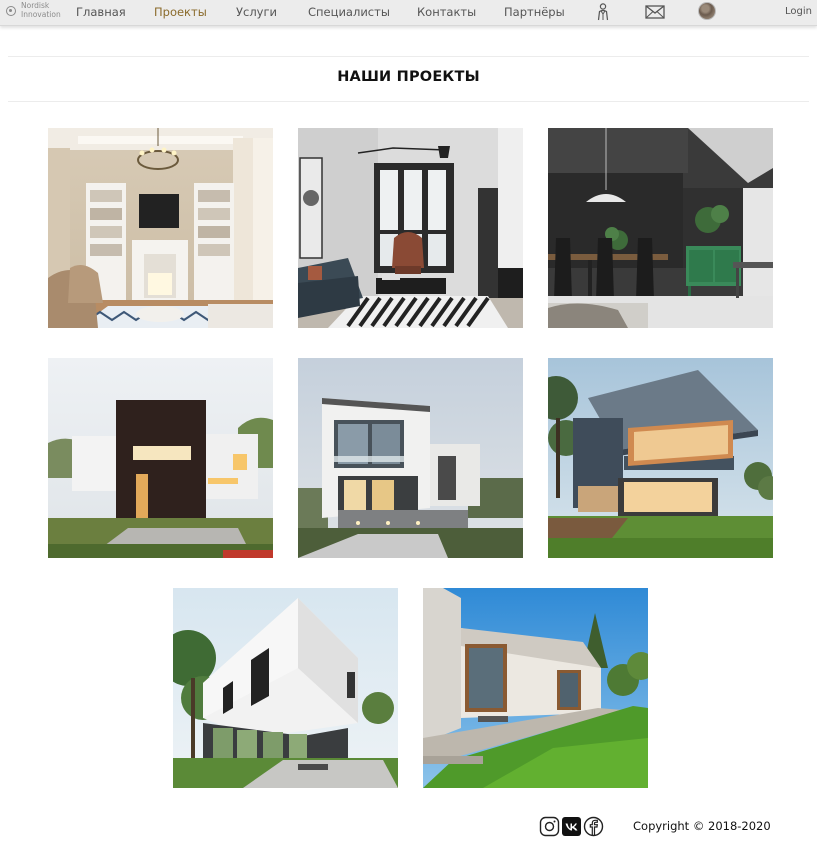  What do you see at coordinates (798, 11) in the screenshot?
I see `login-link: Login` at bounding box center [798, 11].